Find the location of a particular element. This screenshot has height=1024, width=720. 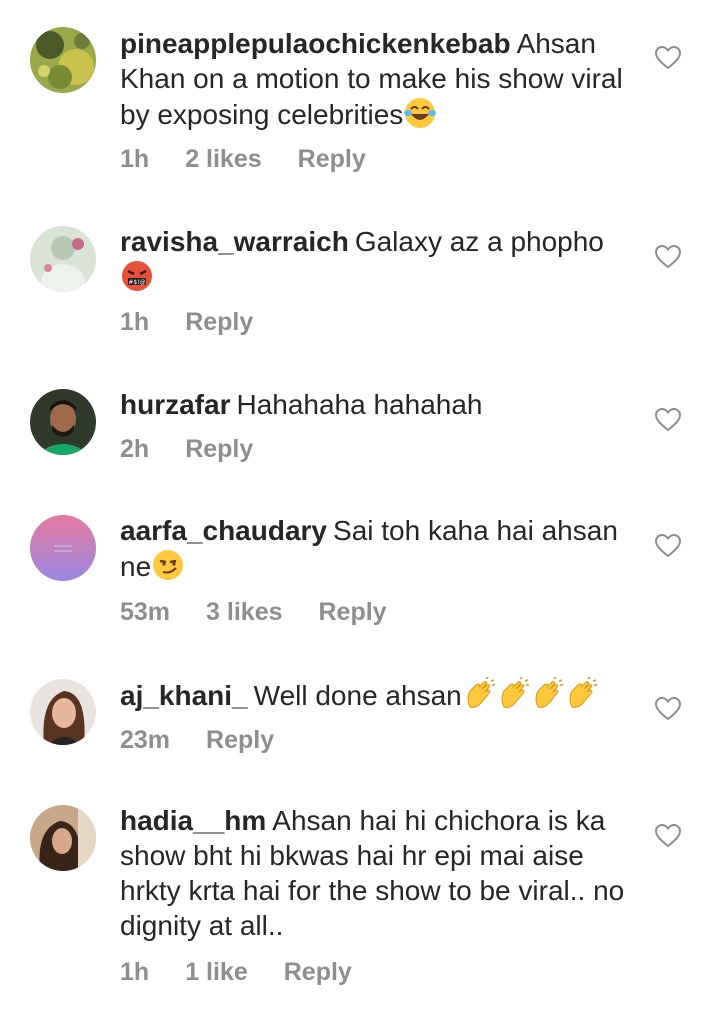

comment-body: Well done ahsan is located at coordinates (357, 695).